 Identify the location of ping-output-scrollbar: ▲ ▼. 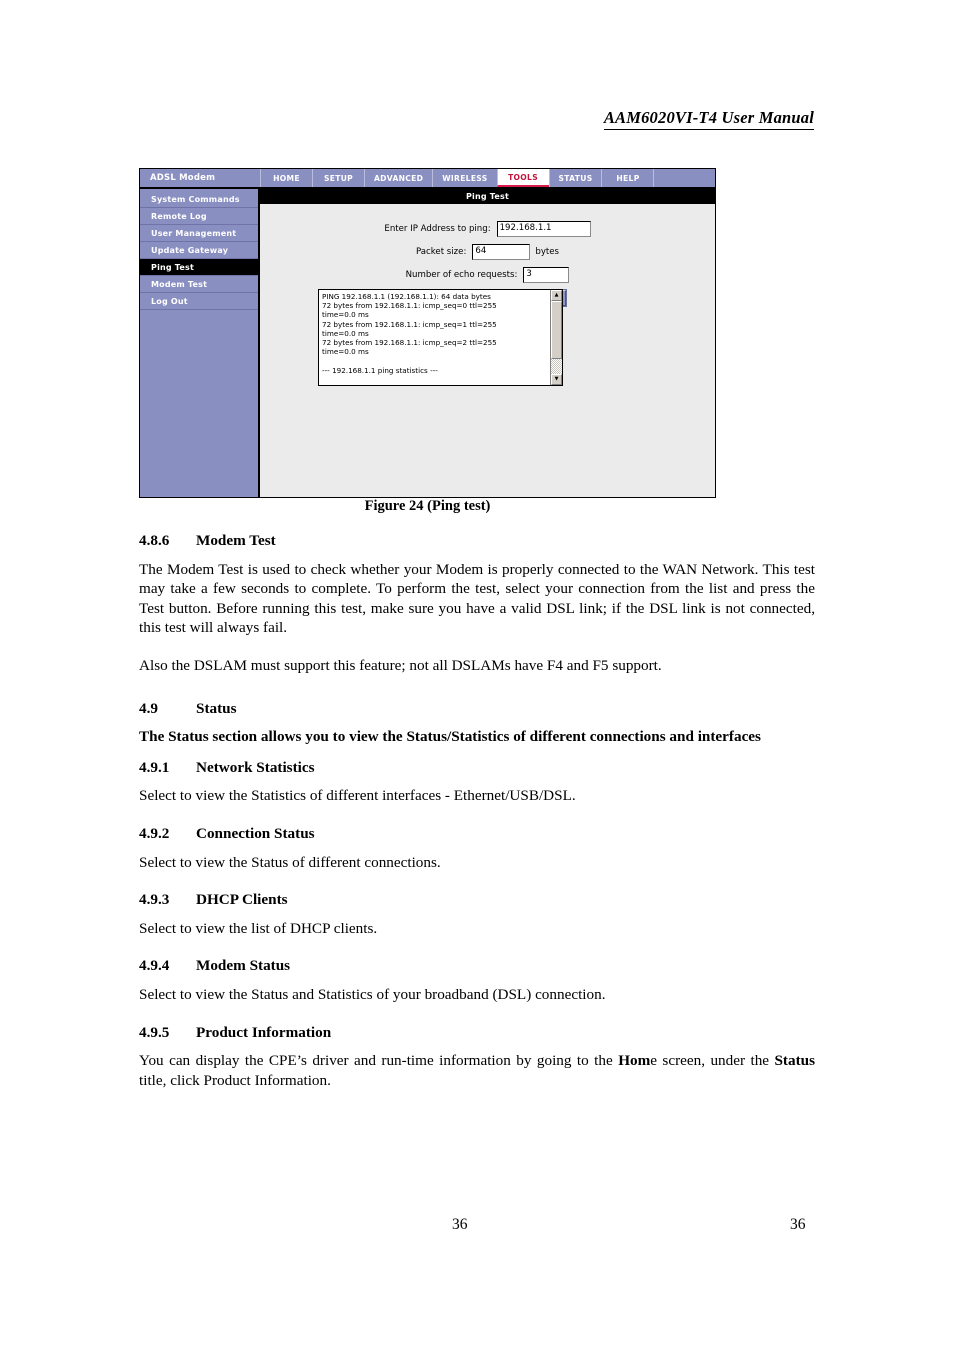
(556, 337).